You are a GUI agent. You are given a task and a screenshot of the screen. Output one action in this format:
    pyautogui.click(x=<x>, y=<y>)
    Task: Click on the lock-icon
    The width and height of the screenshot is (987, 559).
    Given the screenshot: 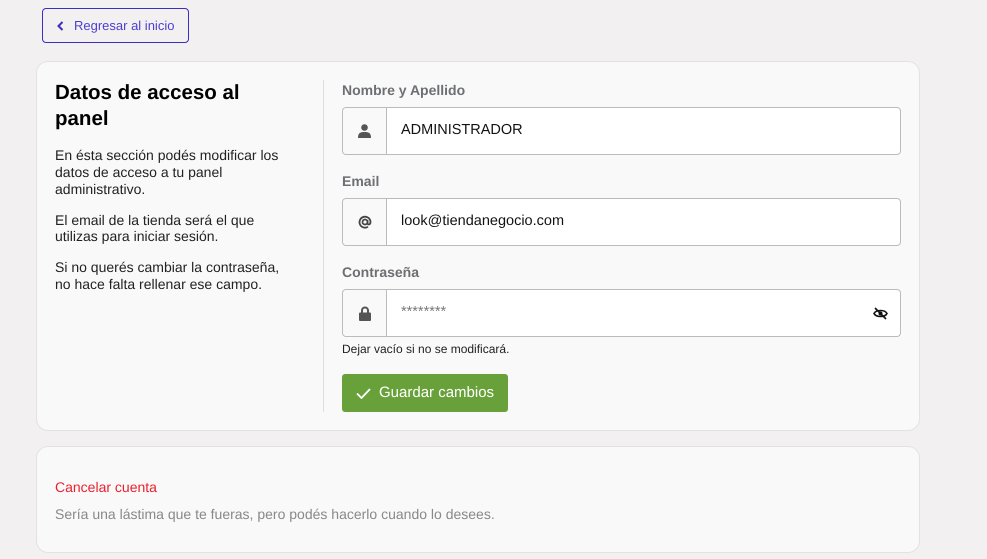 What is the action you would take?
    pyautogui.click(x=364, y=313)
    